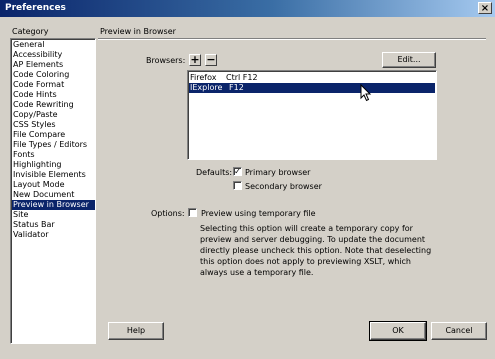  Describe the element at coordinates (278, 172) in the screenshot. I see `primary-browser-label: Primary browser` at that location.